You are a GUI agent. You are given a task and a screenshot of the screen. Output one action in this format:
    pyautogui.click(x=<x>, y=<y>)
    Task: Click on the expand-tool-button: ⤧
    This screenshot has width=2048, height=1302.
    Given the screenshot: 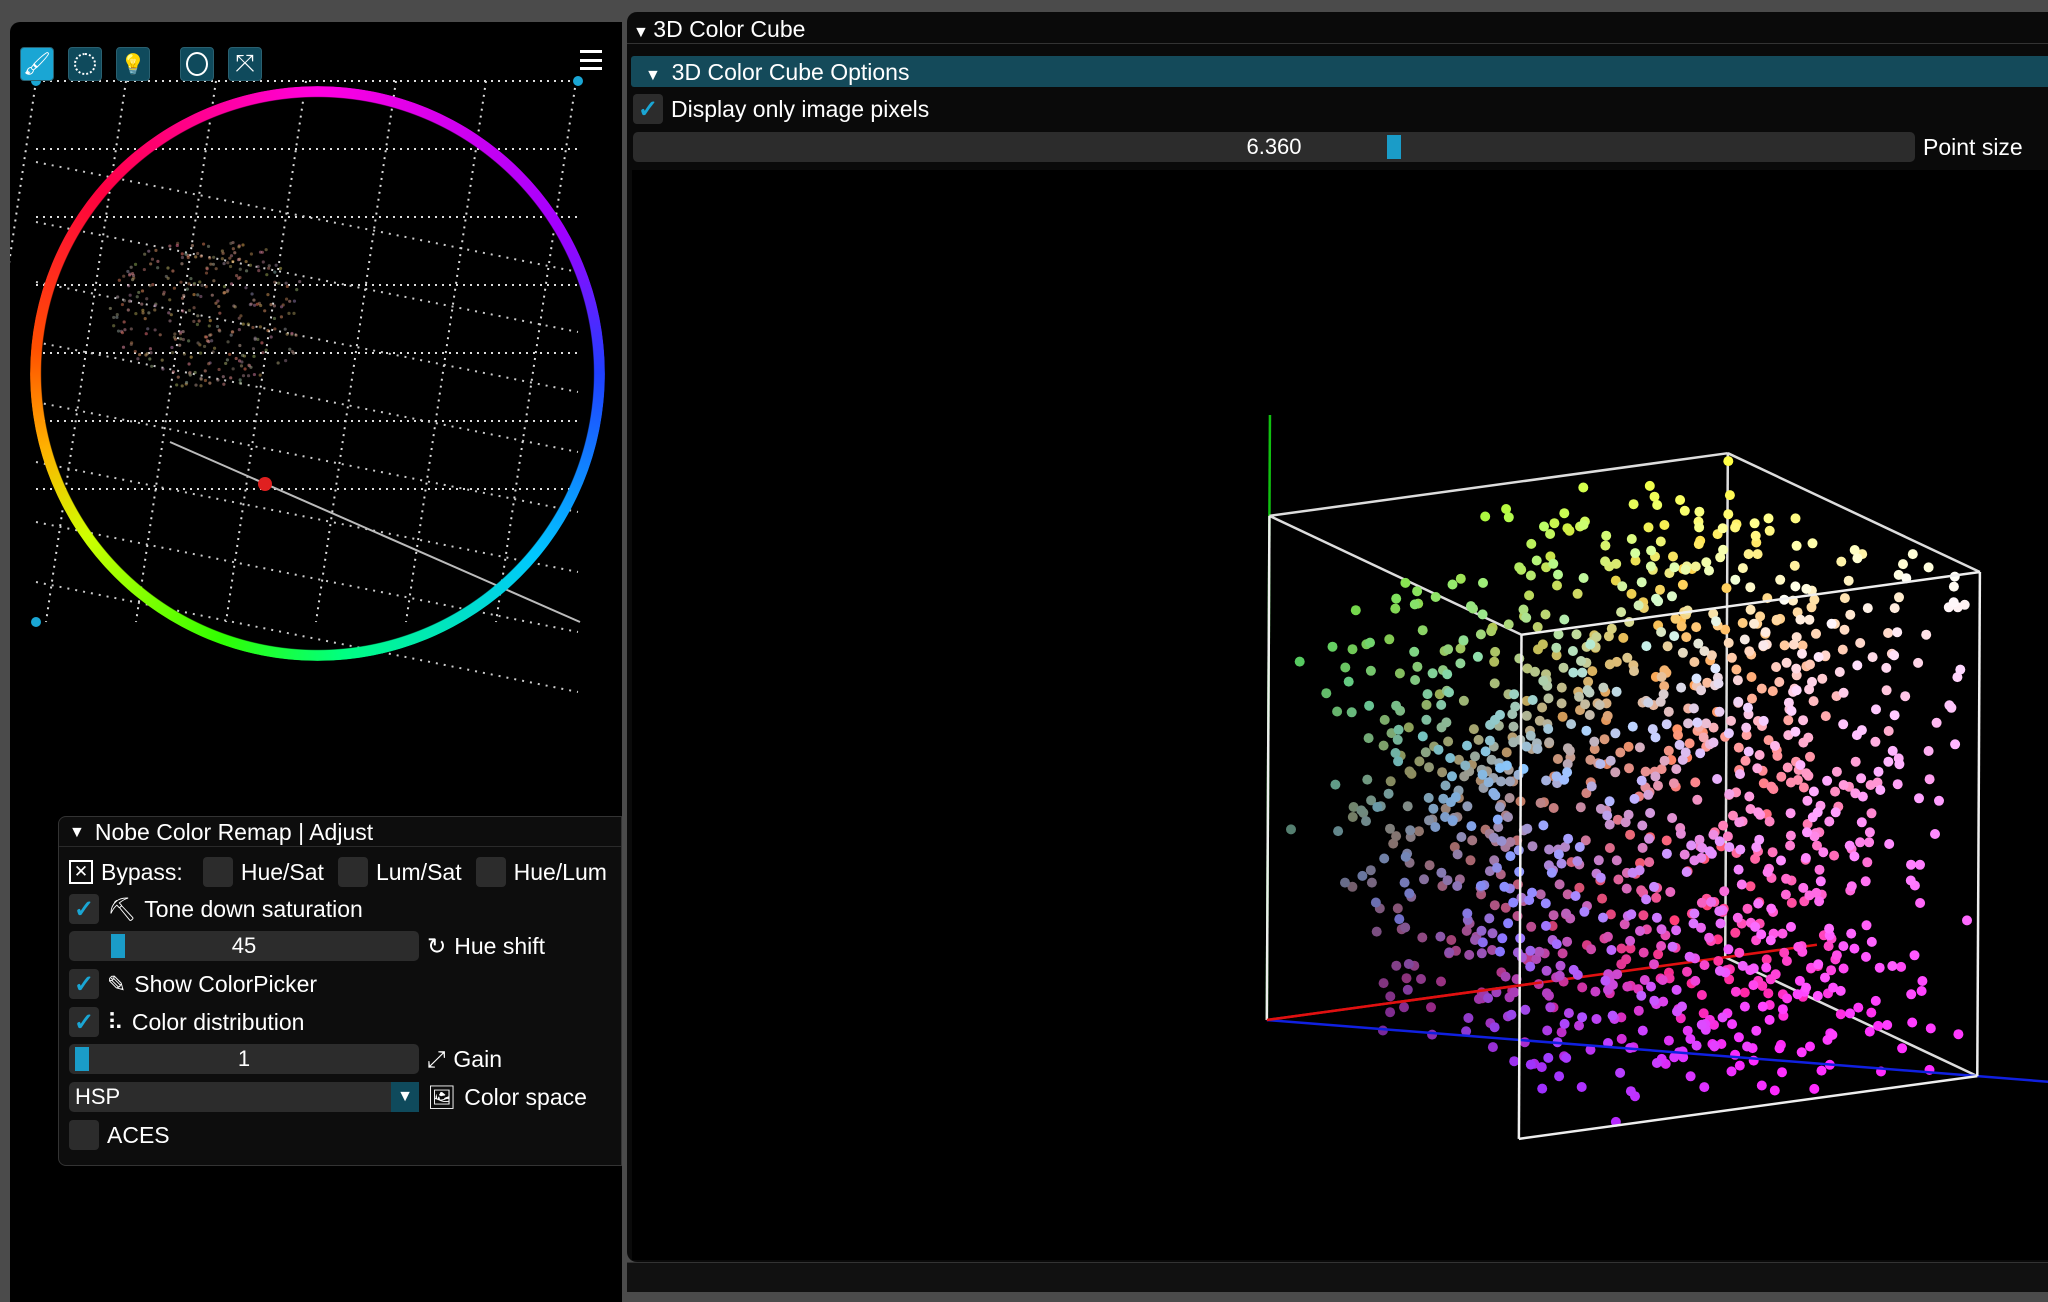 What is the action you would take?
    pyautogui.click(x=245, y=64)
    